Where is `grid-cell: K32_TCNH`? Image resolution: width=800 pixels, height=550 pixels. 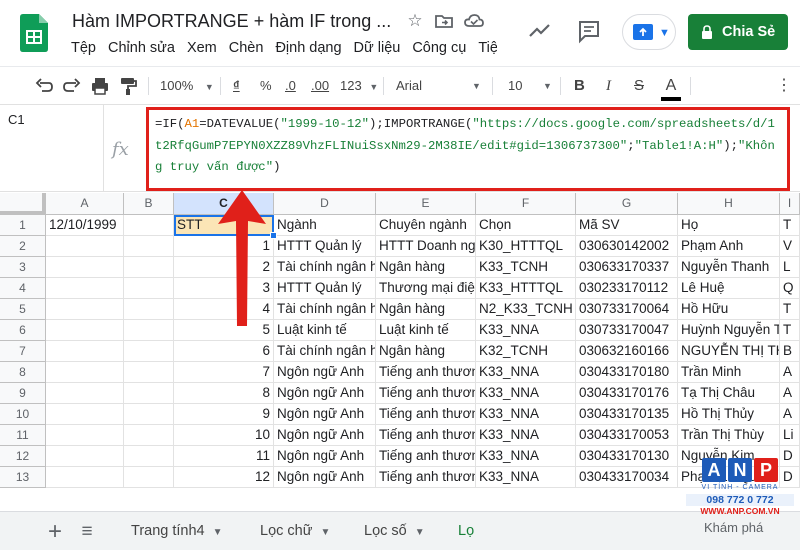 grid-cell: K32_TCNH is located at coordinates (526, 351).